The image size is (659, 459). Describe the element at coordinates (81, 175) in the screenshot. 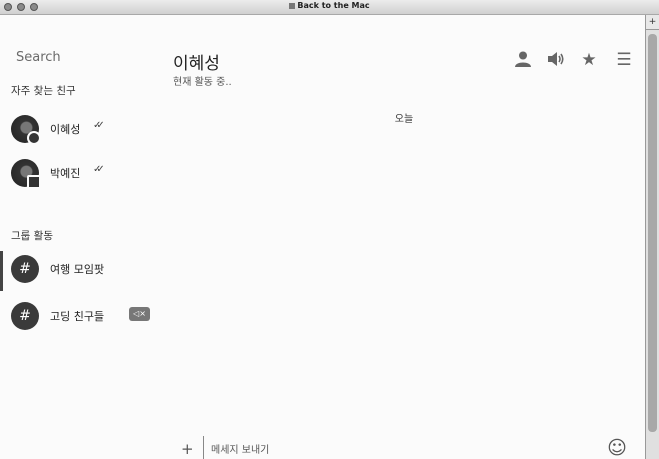

I see `friend-item-1: 박예진 ✓✓` at that location.